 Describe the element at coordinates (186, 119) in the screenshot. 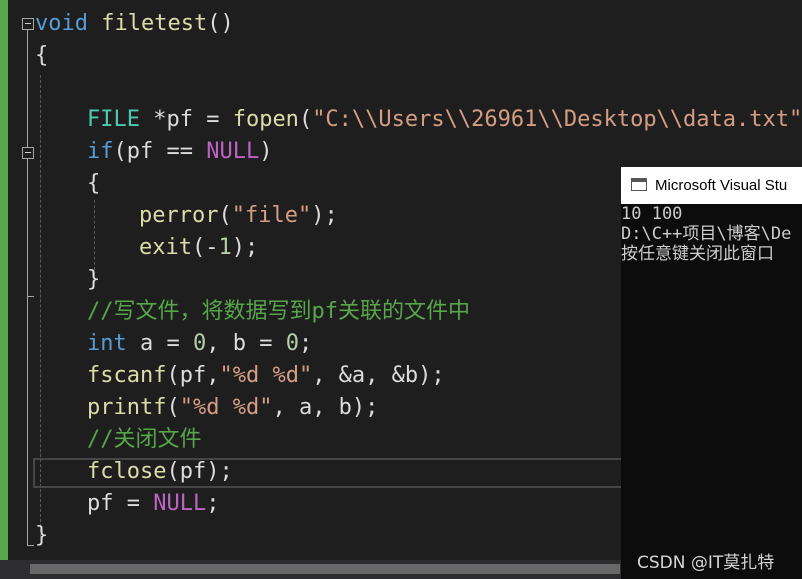

I see `code-token: *pf =` at that location.